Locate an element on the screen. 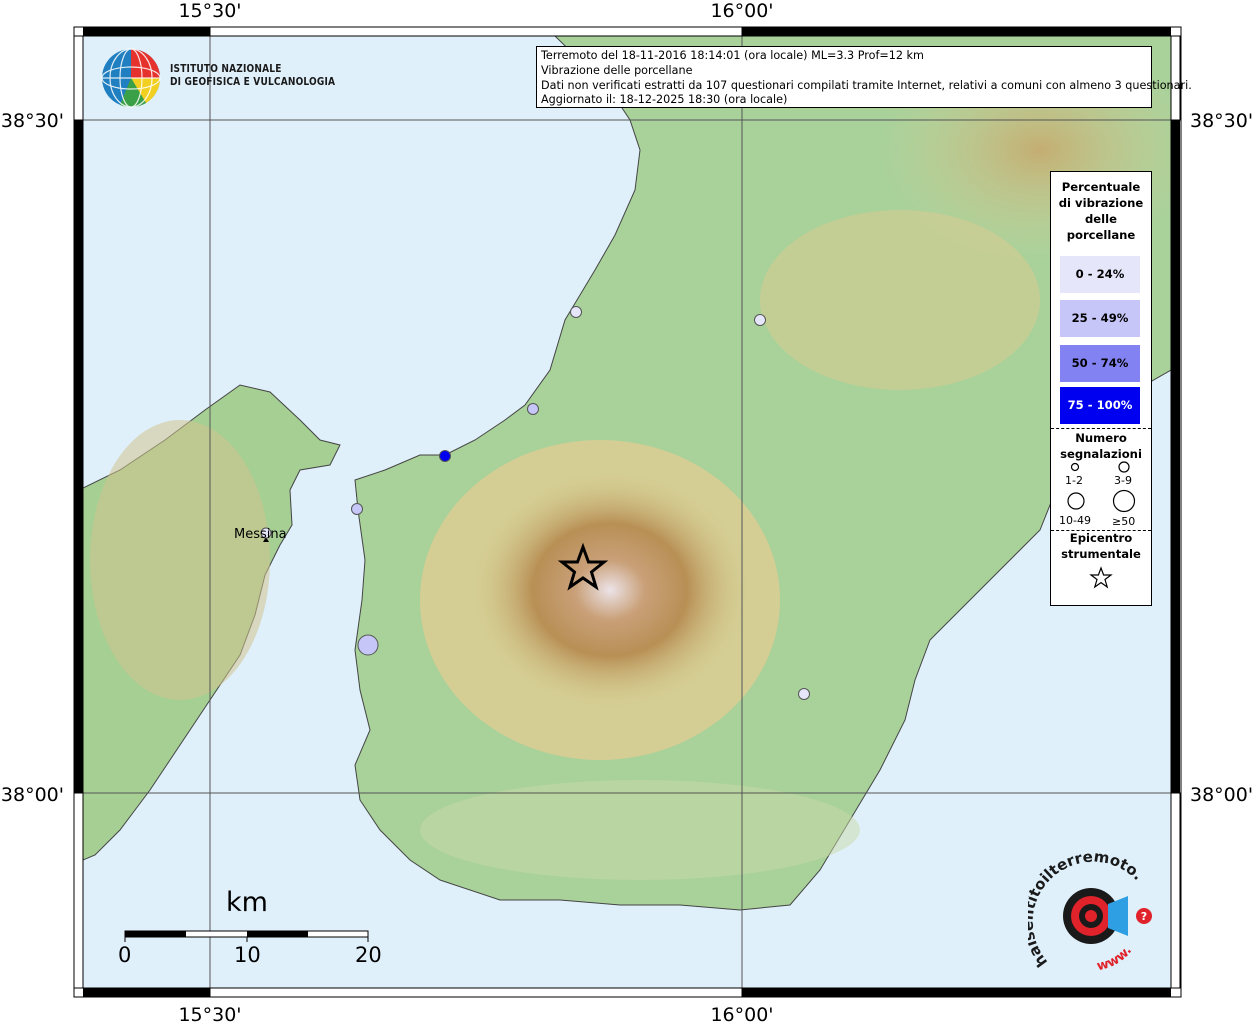 The height and width of the screenshot is (1024, 1254). ridge-relief is located at coordinates (900, 300).